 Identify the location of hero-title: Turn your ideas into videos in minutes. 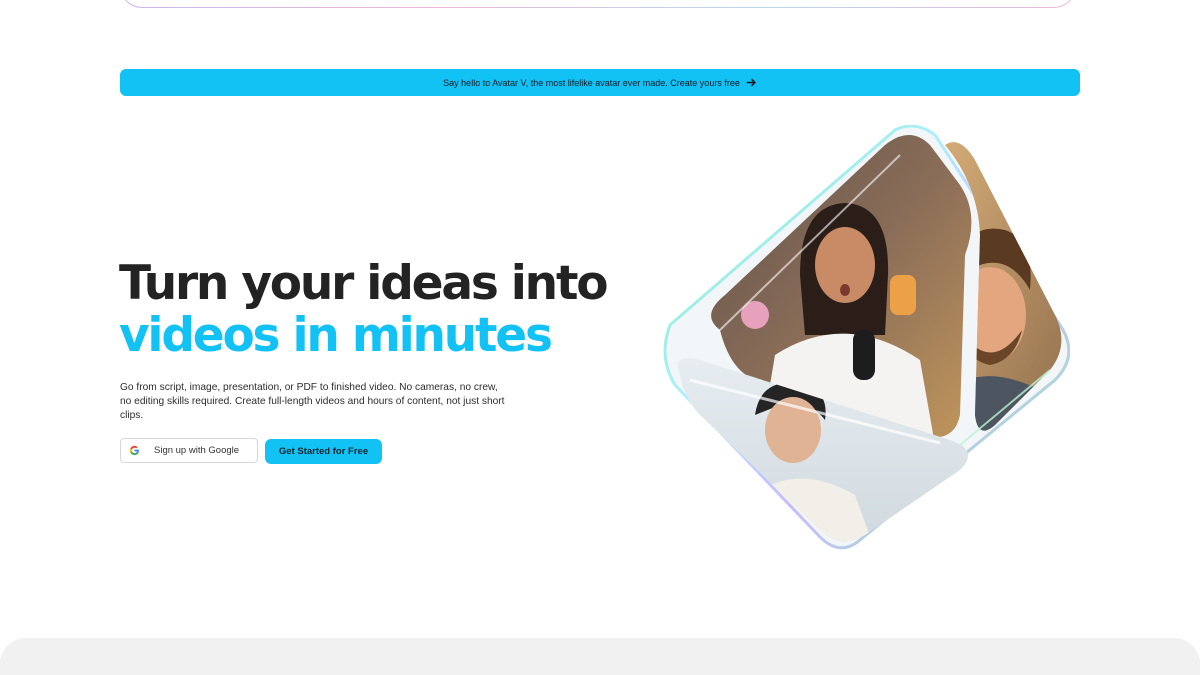
(364, 309).